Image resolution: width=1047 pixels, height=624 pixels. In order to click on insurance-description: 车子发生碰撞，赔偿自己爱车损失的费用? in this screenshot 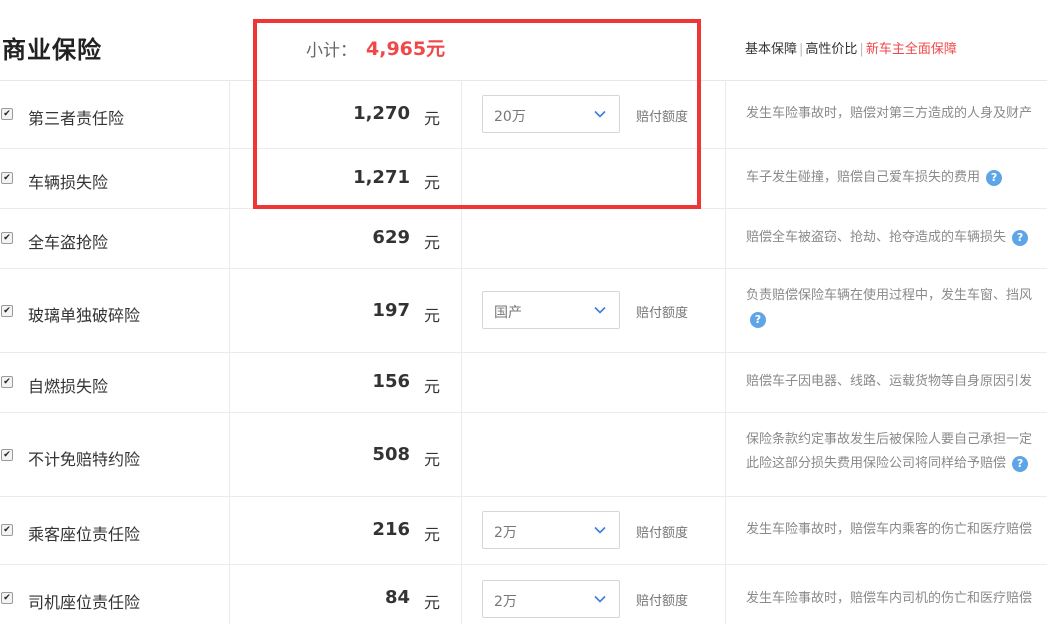, I will do `click(896, 178)`.